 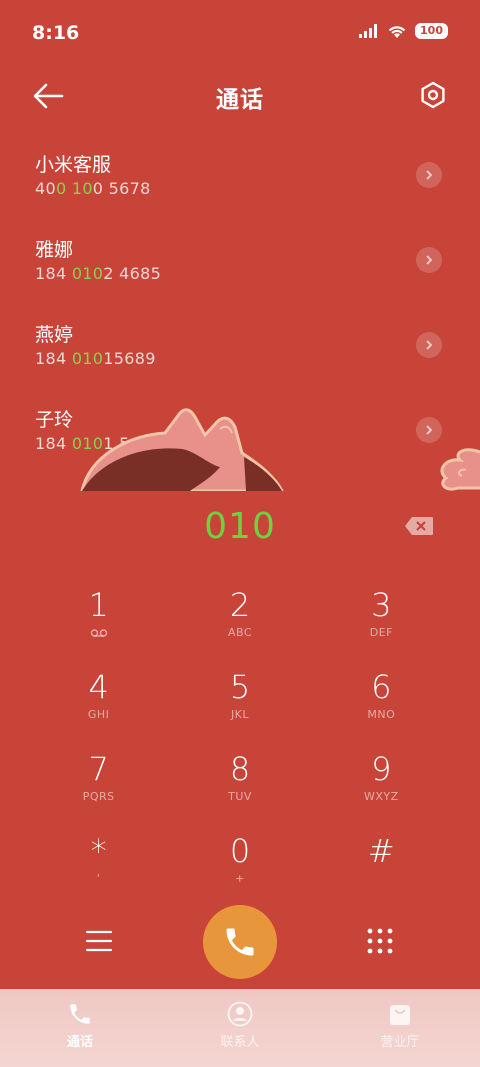 I want to click on horse-decoration, so click(x=182, y=449).